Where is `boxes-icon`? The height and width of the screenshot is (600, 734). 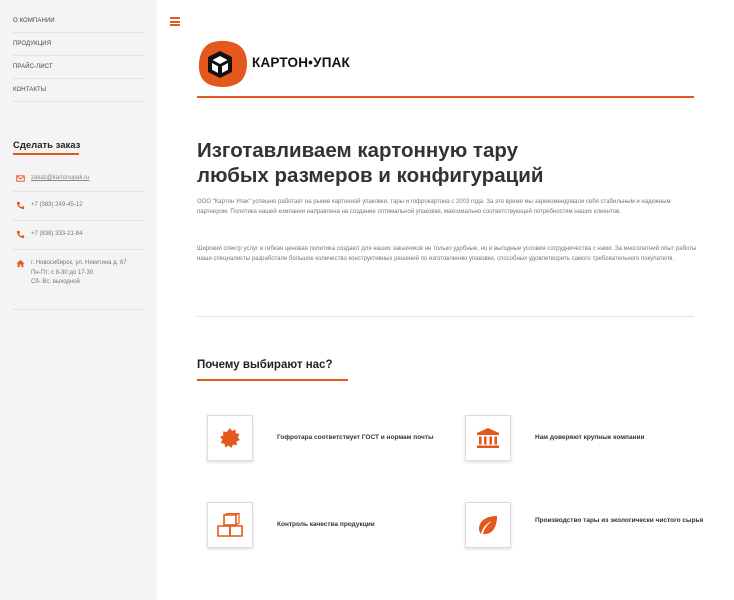 boxes-icon is located at coordinates (230, 525).